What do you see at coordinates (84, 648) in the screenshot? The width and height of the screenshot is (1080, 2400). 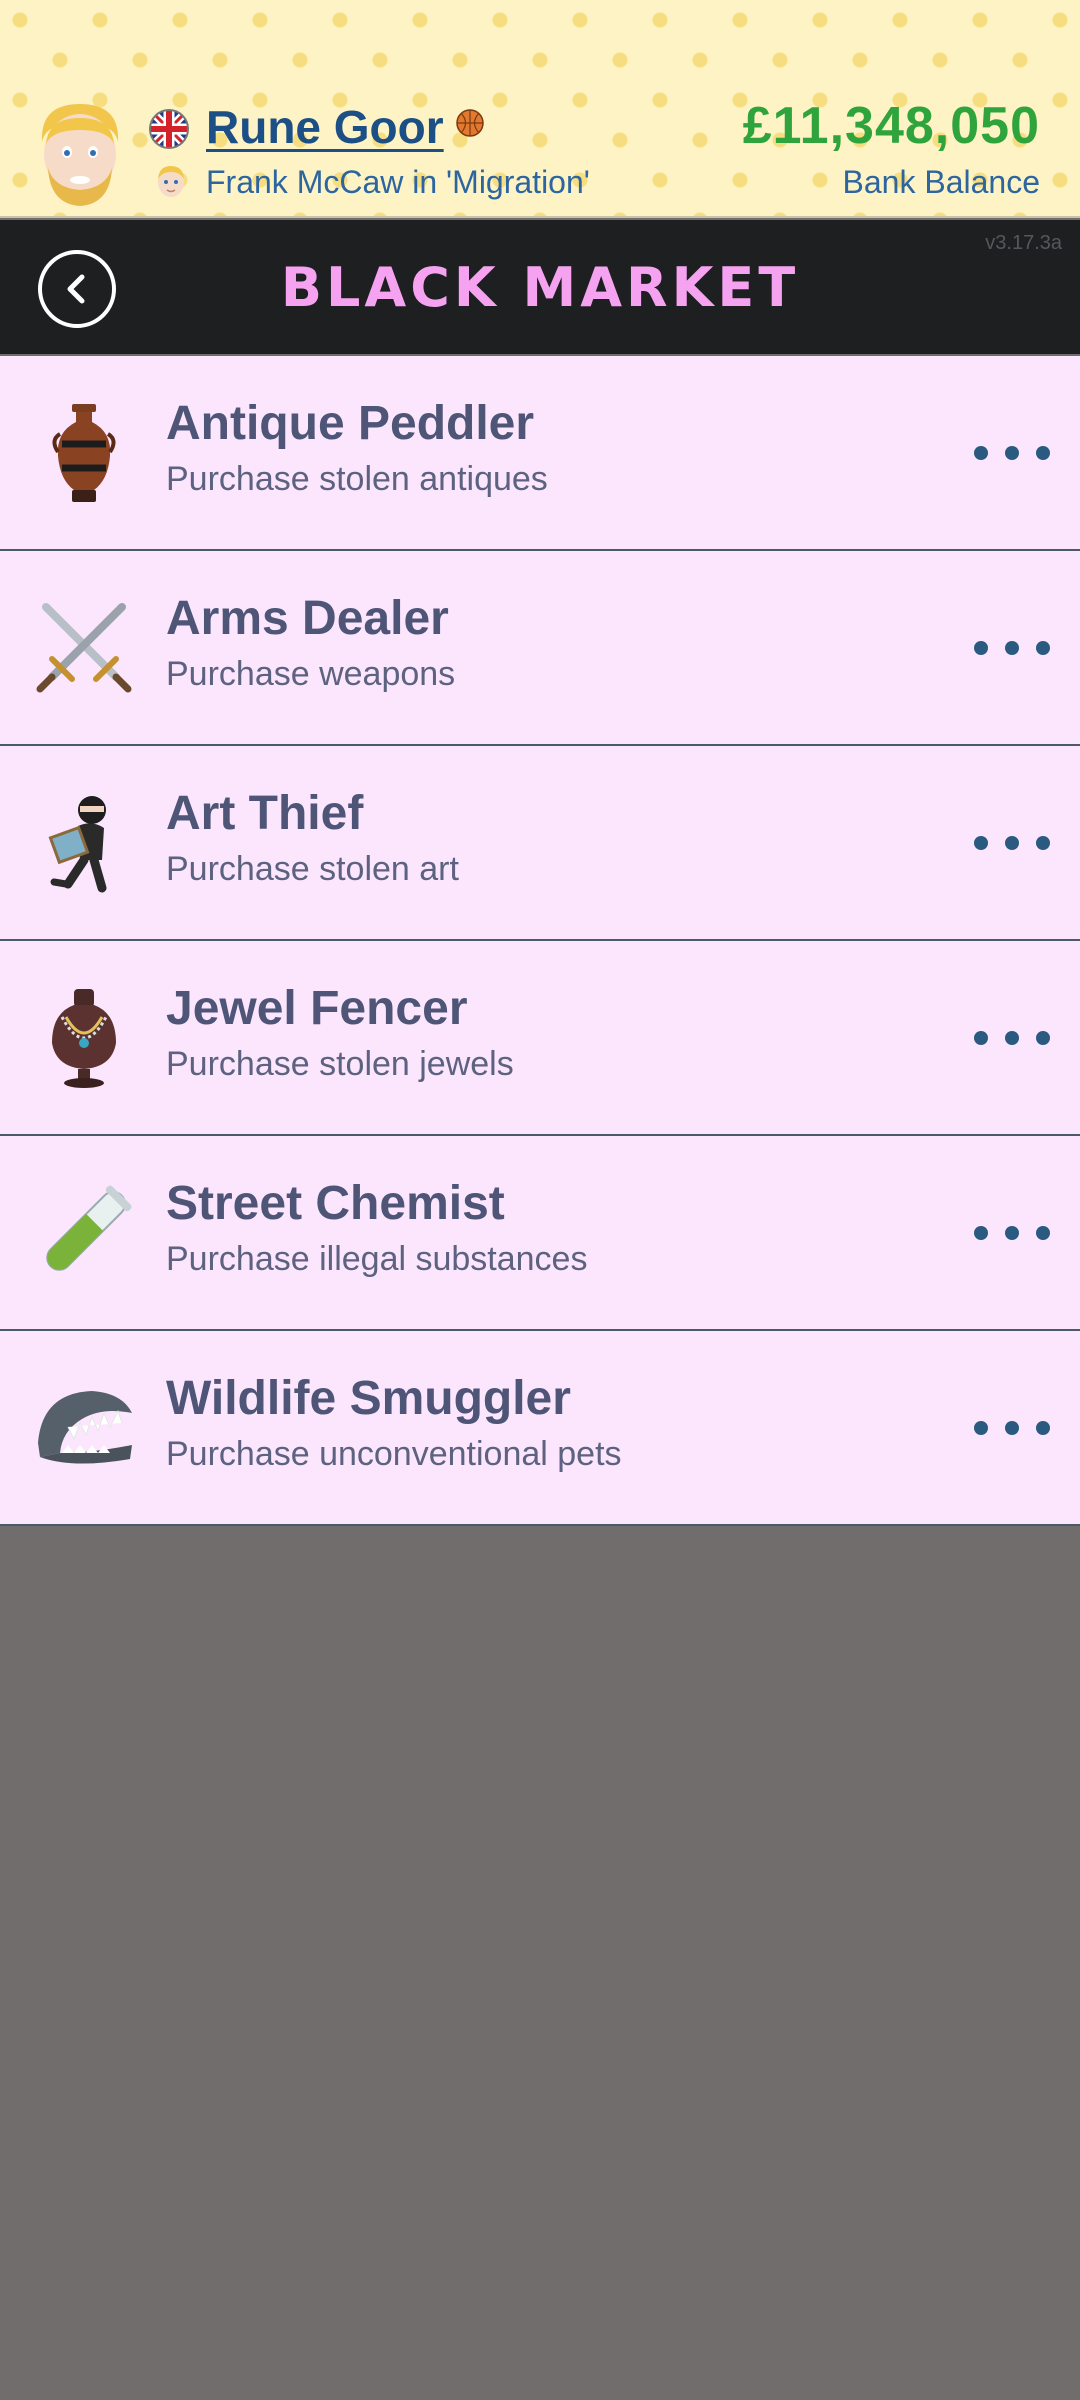 I see `crossed-swords-icon` at bounding box center [84, 648].